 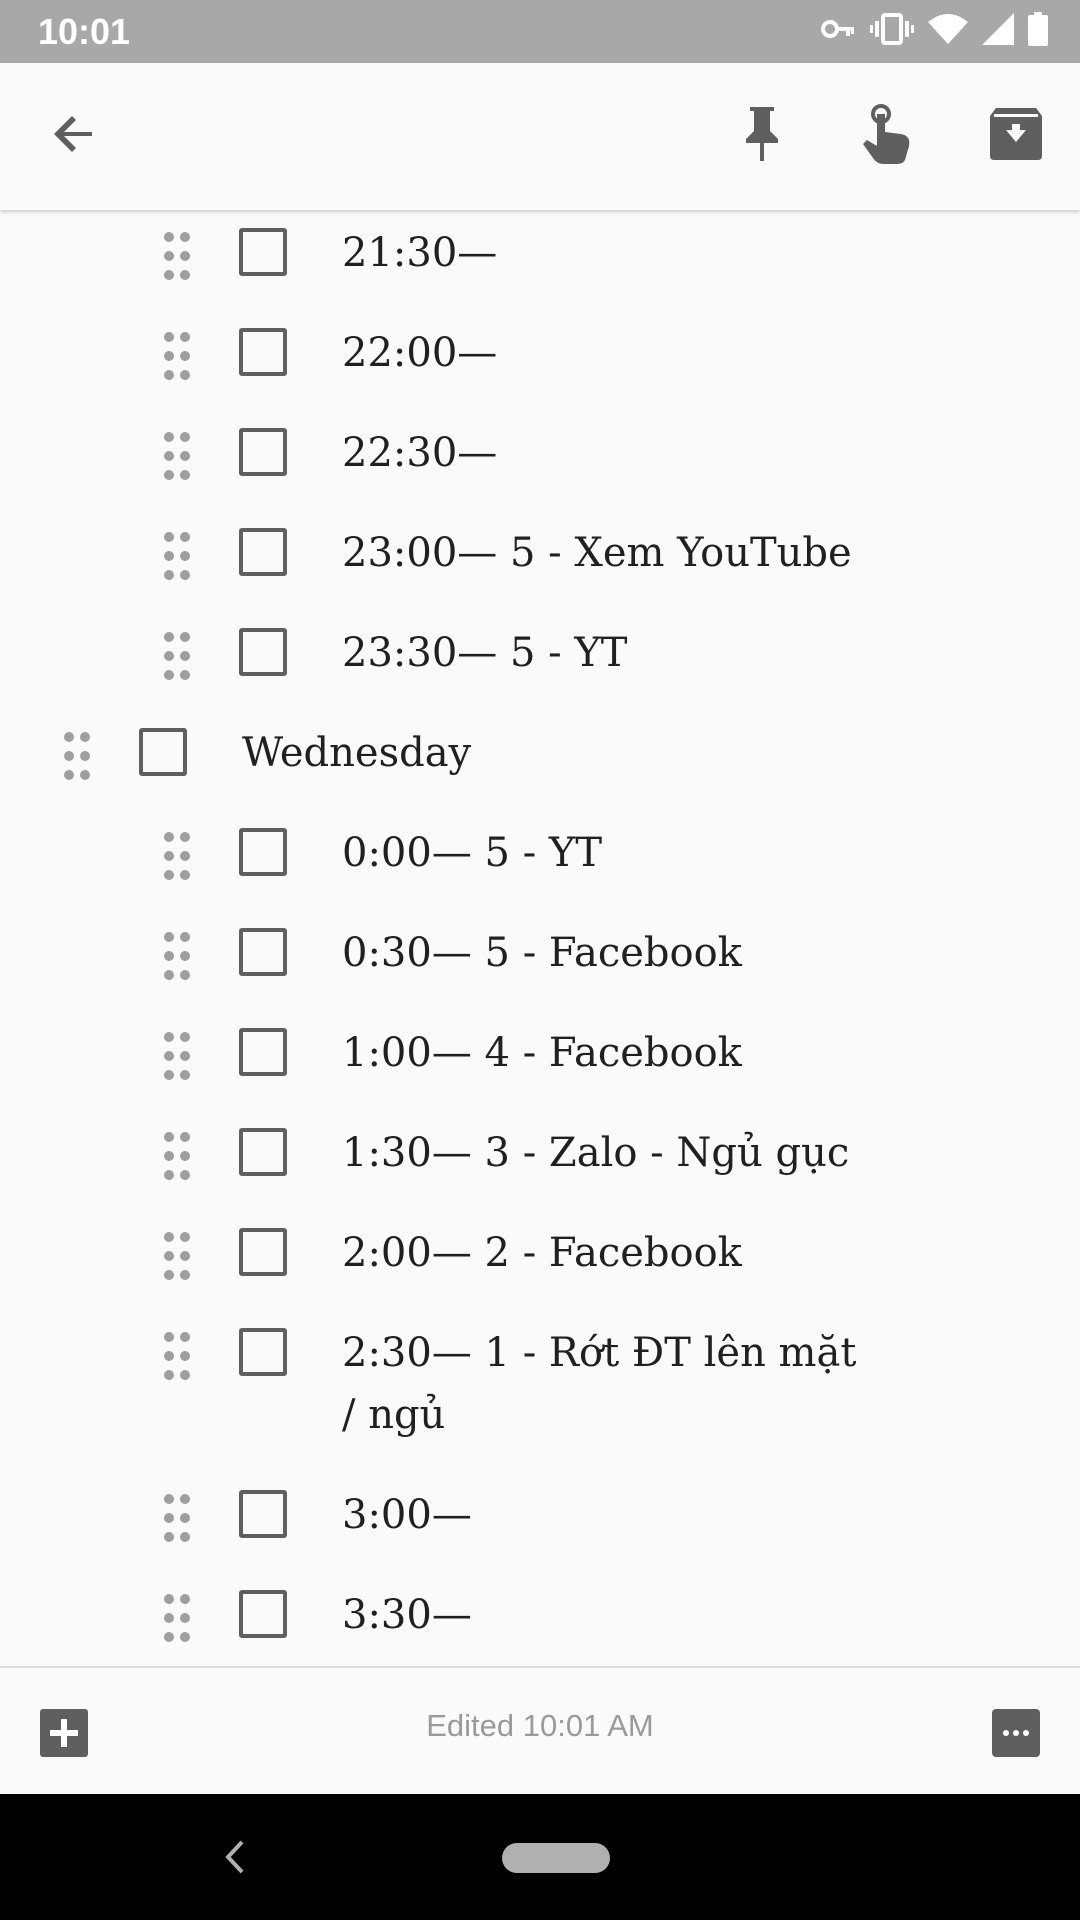 What do you see at coordinates (948, 31) in the screenshot?
I see `wifi-icon` at bounding box center [948, 31].